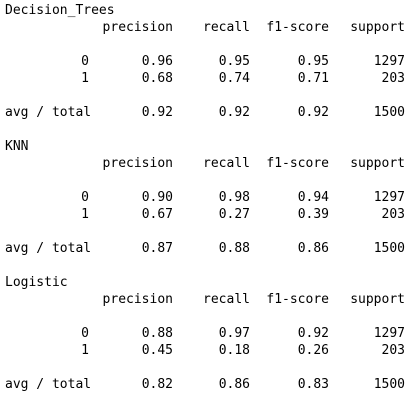 This screenshot has height=408, width=417. Describe the element at coordinates (208, 214) in the screenshot. I see `class-row: 1 0.67 0.27 0.39 203` at that location.